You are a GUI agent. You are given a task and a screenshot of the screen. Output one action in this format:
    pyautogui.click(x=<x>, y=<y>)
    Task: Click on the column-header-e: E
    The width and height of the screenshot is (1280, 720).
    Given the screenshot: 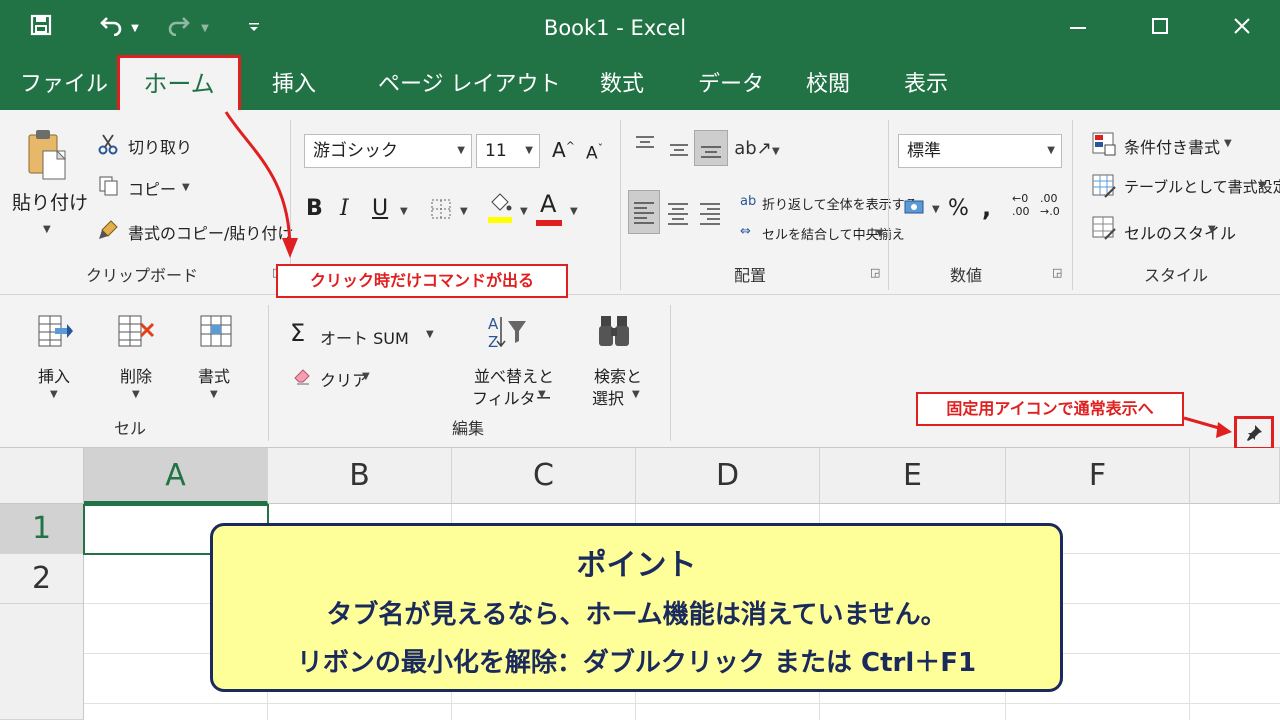 What is the action you would take?
    pyautogui.click(x=913, y=476)
    